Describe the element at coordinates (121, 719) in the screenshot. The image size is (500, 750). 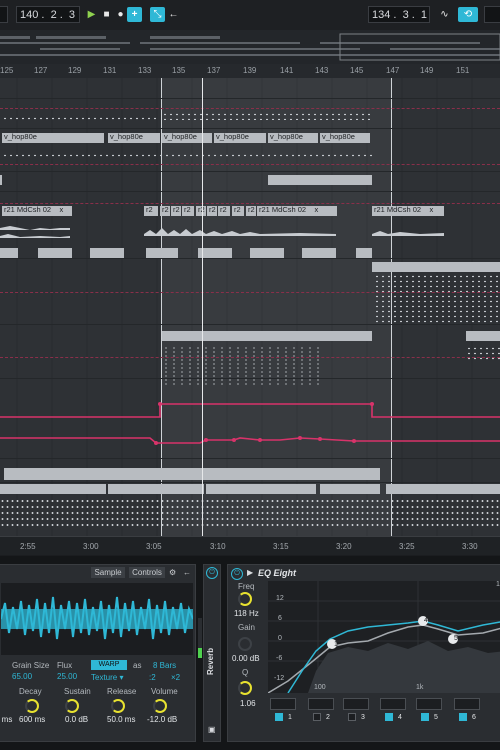
I see `release-value: 50.0 ms` at that location.